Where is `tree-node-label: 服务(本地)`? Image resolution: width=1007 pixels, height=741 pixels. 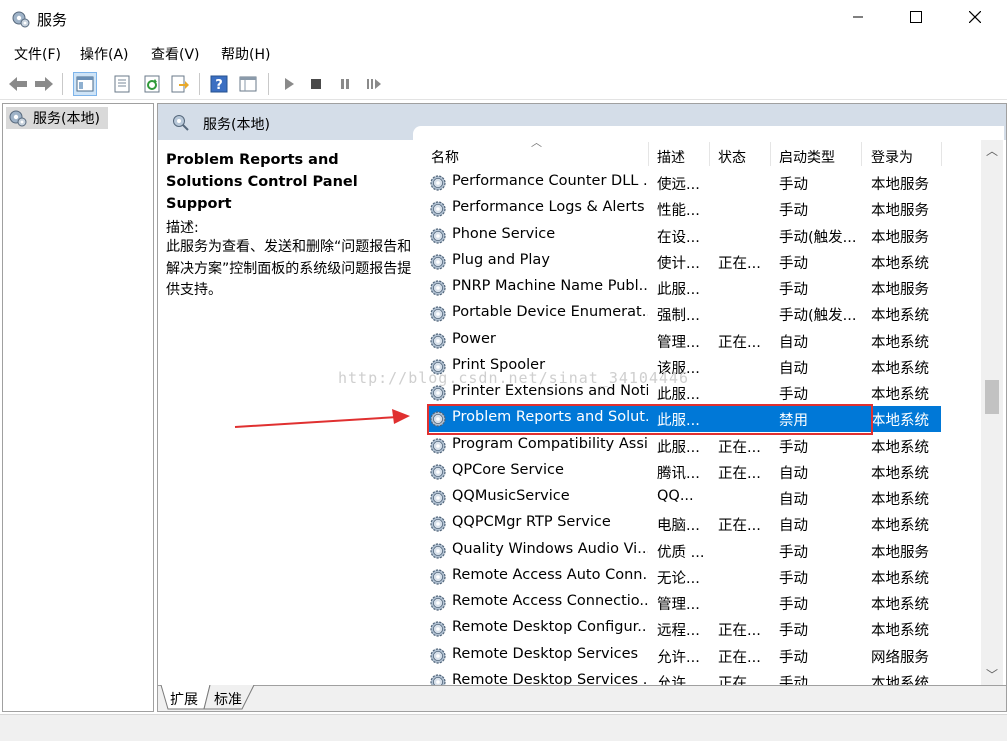
tree-node-label: 服务(本地) is located at coordinates (66, 119).